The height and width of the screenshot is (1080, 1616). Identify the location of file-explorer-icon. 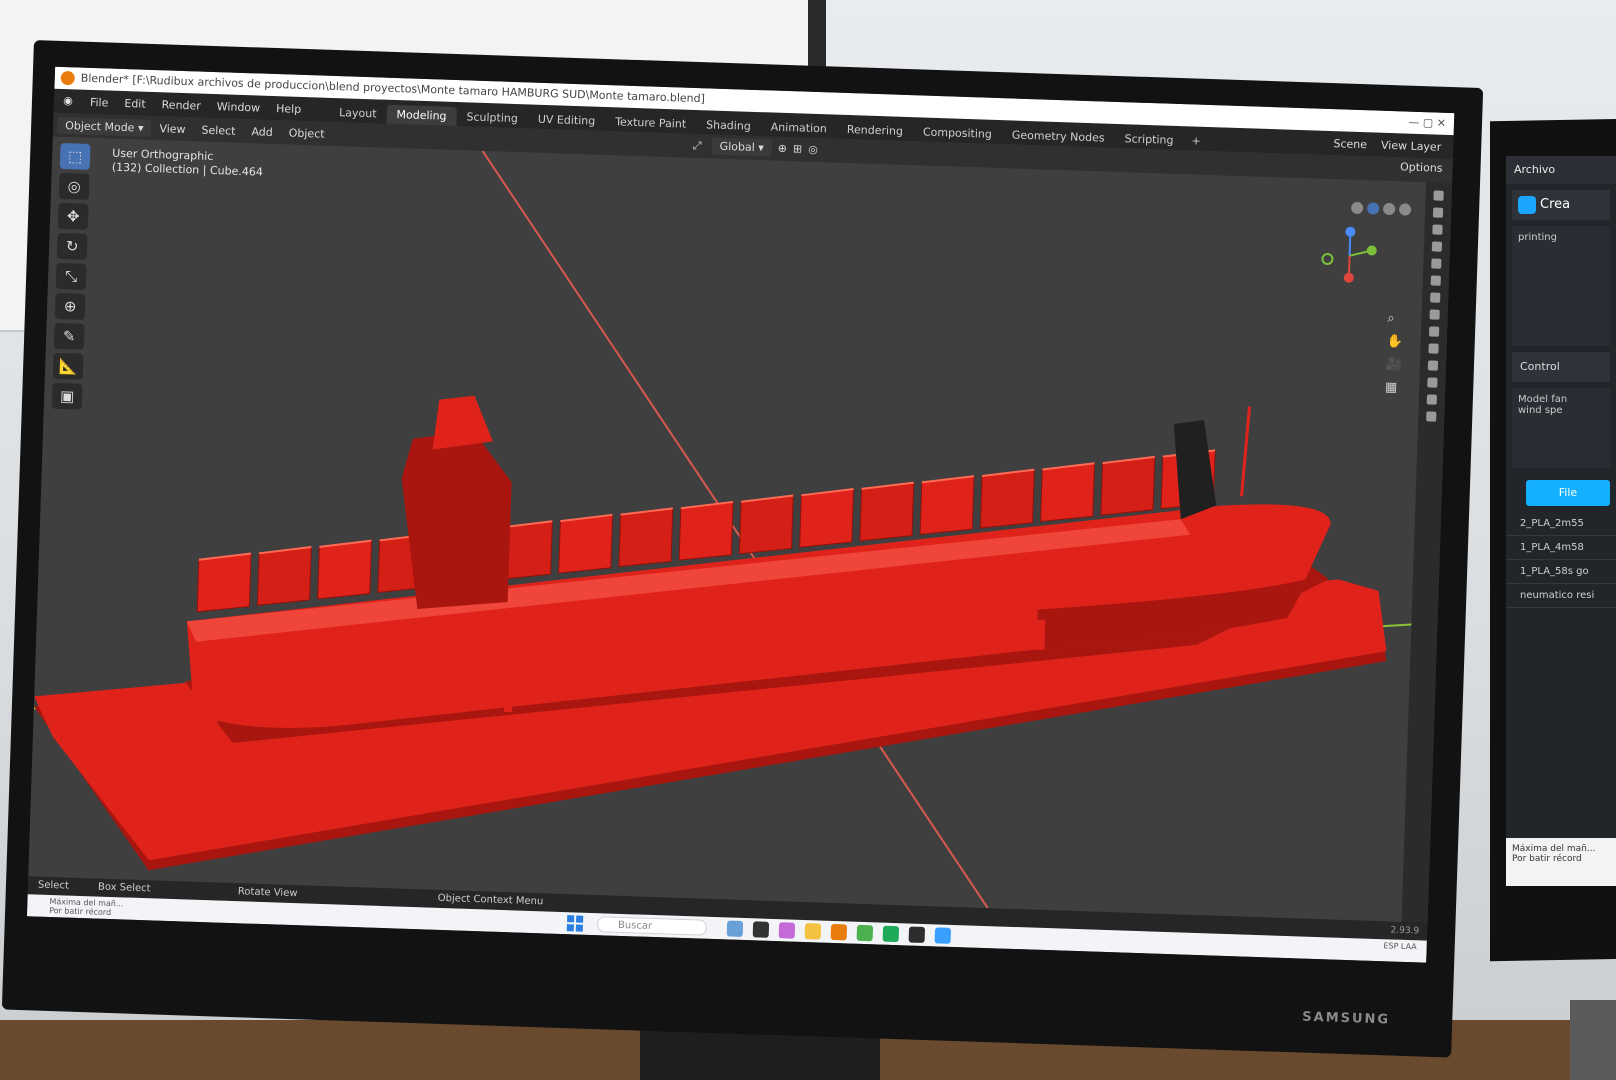
(813, 931).